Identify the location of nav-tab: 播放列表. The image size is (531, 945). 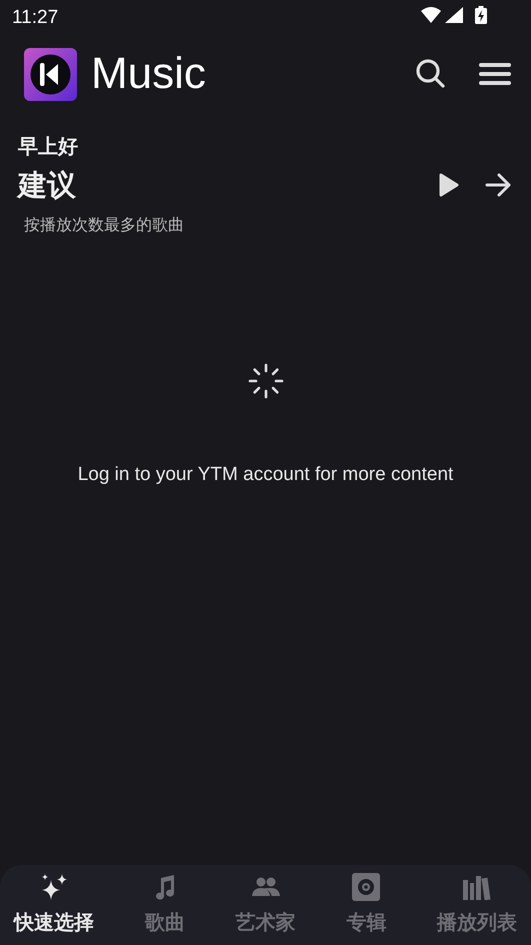
(477, 908).